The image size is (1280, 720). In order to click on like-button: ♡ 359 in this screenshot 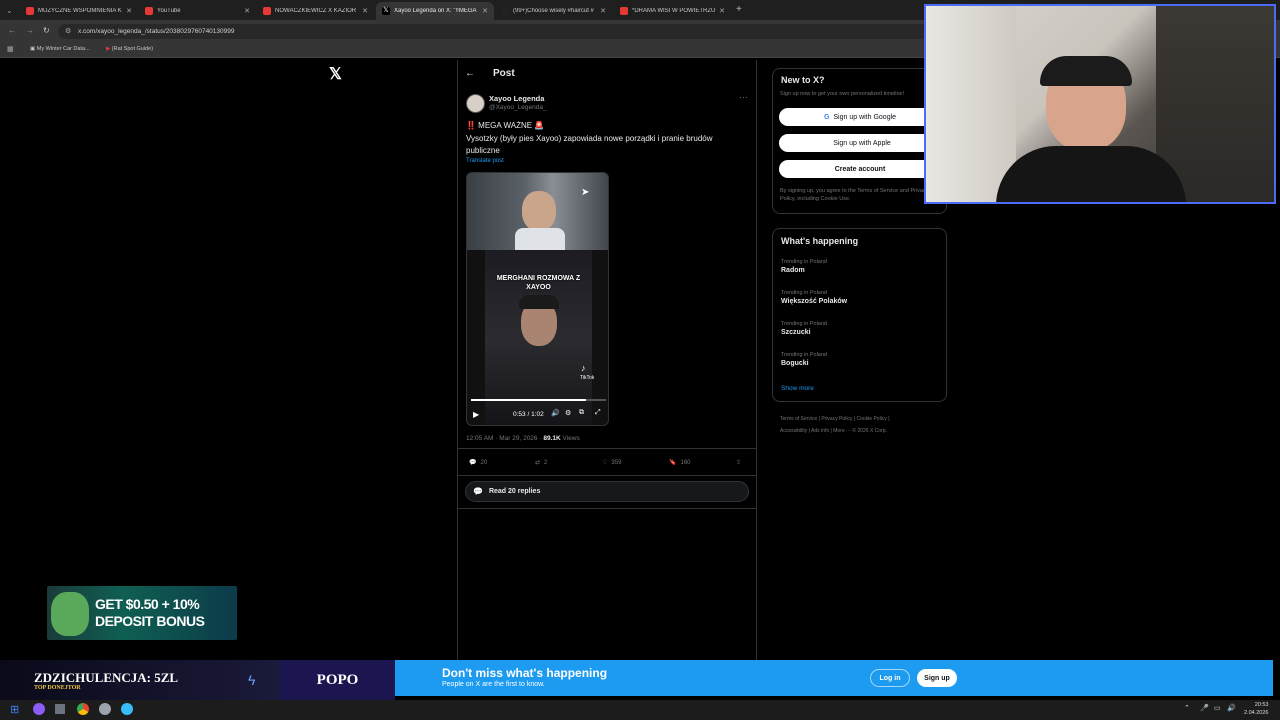, I will do `click(611, 463)`.